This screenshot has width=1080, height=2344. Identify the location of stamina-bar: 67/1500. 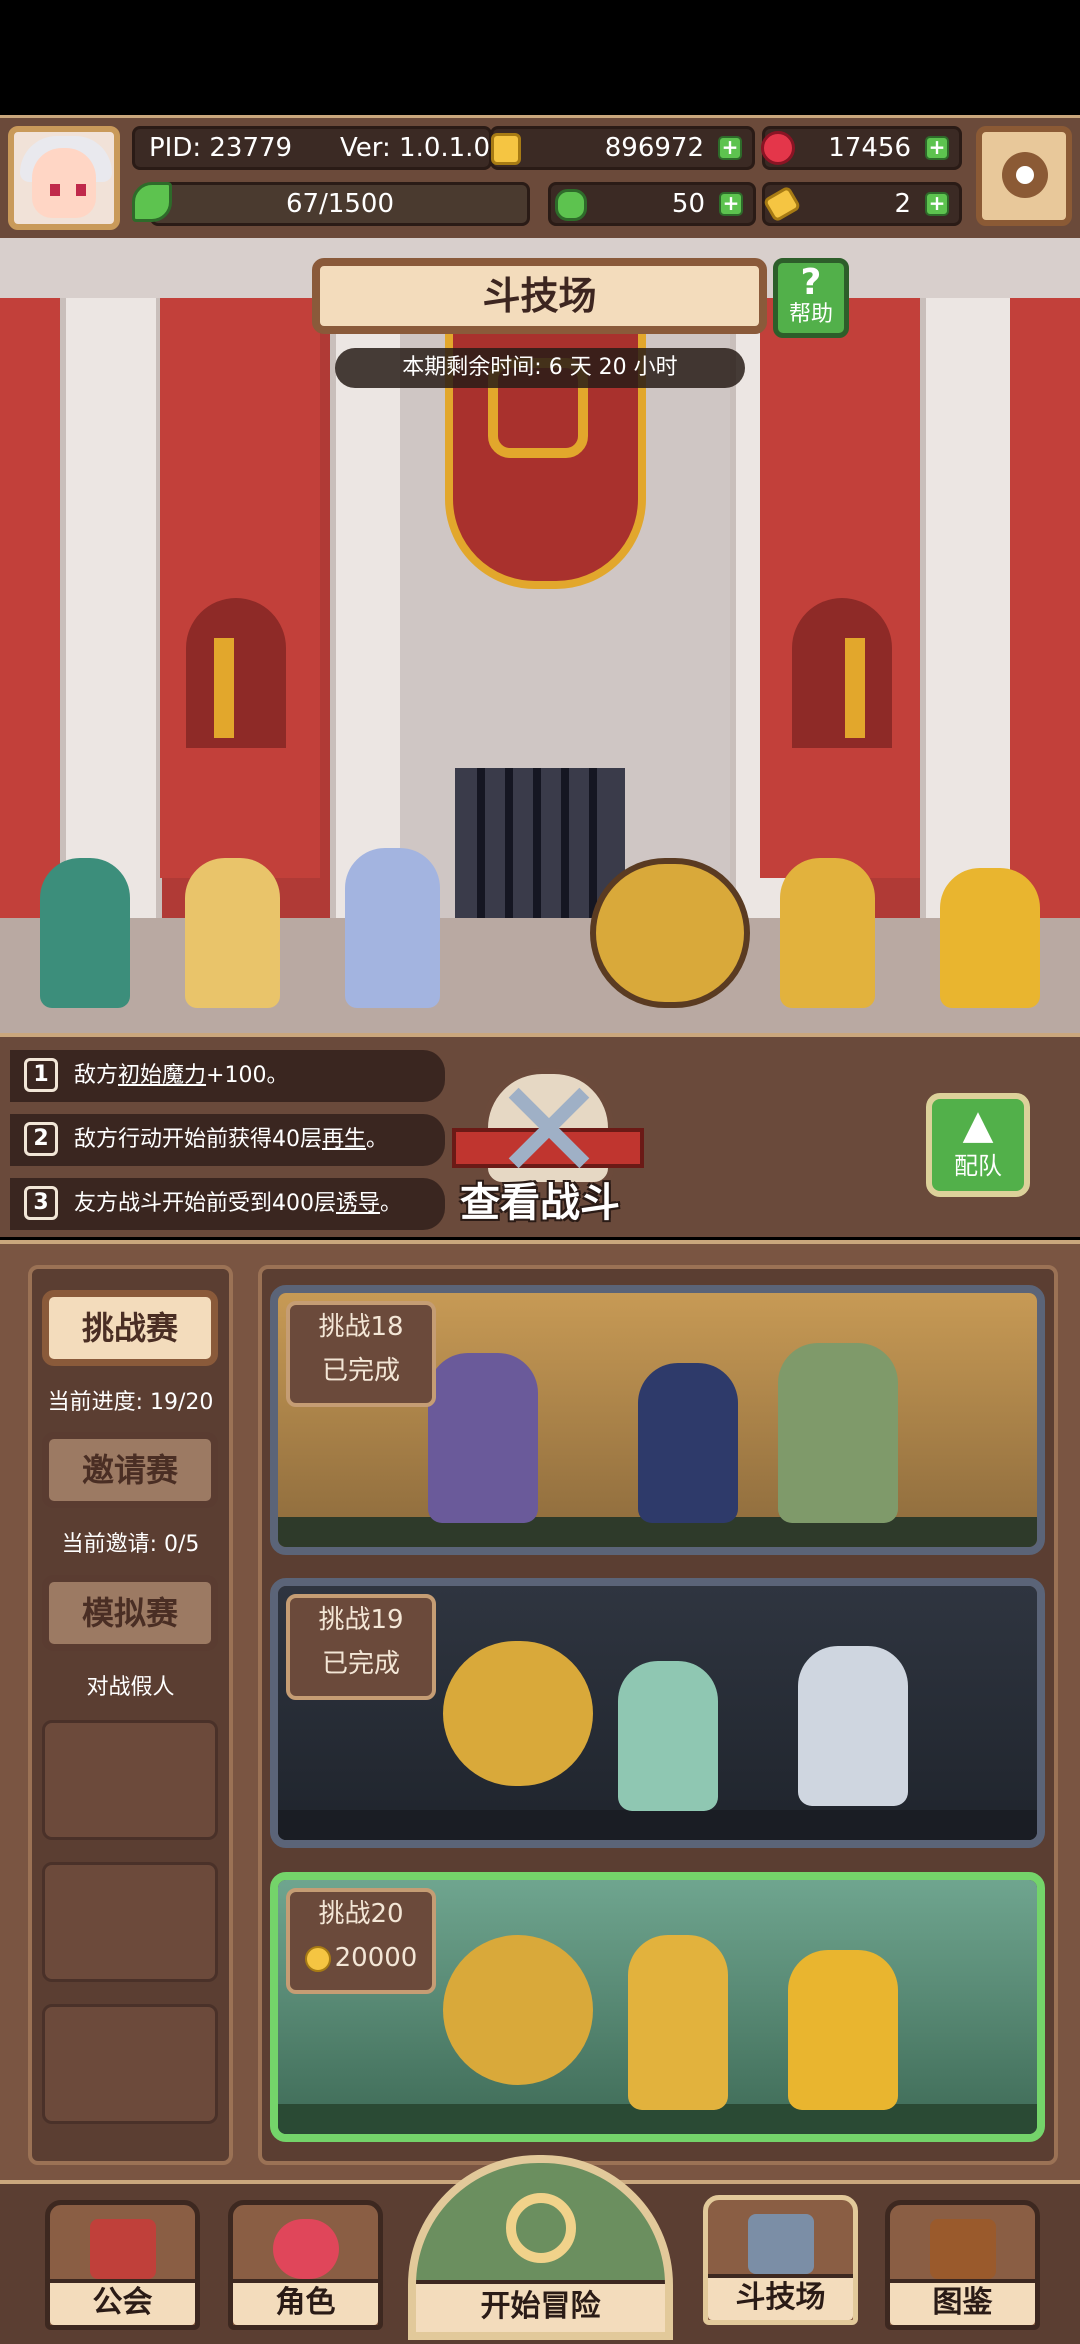
(340, 204).